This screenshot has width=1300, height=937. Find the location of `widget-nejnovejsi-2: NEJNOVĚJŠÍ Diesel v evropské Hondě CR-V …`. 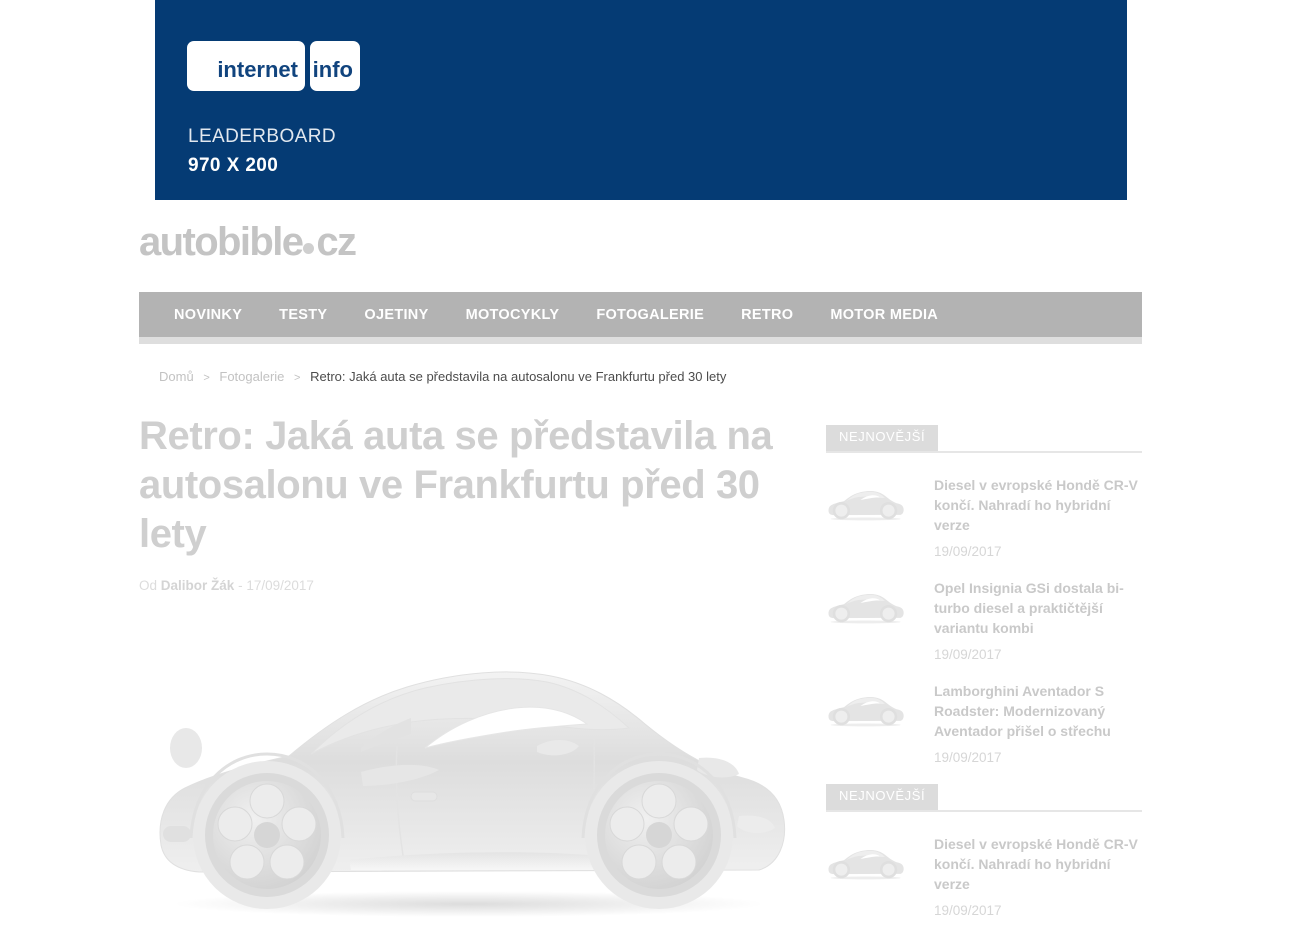

widget-nejnovejsi-2: NEJNOVĚJŠÍ Diesel v evropské Hondě CR-V … is located at coordinates (984, 851).